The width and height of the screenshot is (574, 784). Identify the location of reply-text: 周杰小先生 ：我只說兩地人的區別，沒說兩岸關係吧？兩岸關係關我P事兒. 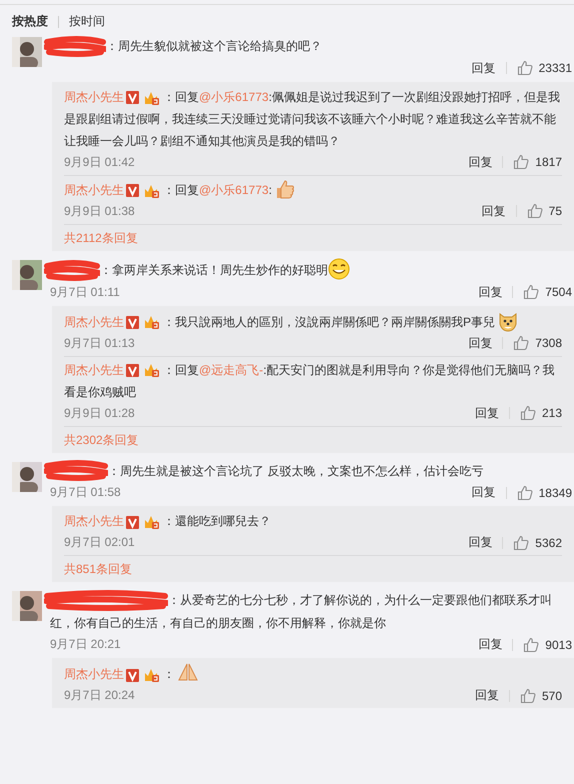
(313, 321).